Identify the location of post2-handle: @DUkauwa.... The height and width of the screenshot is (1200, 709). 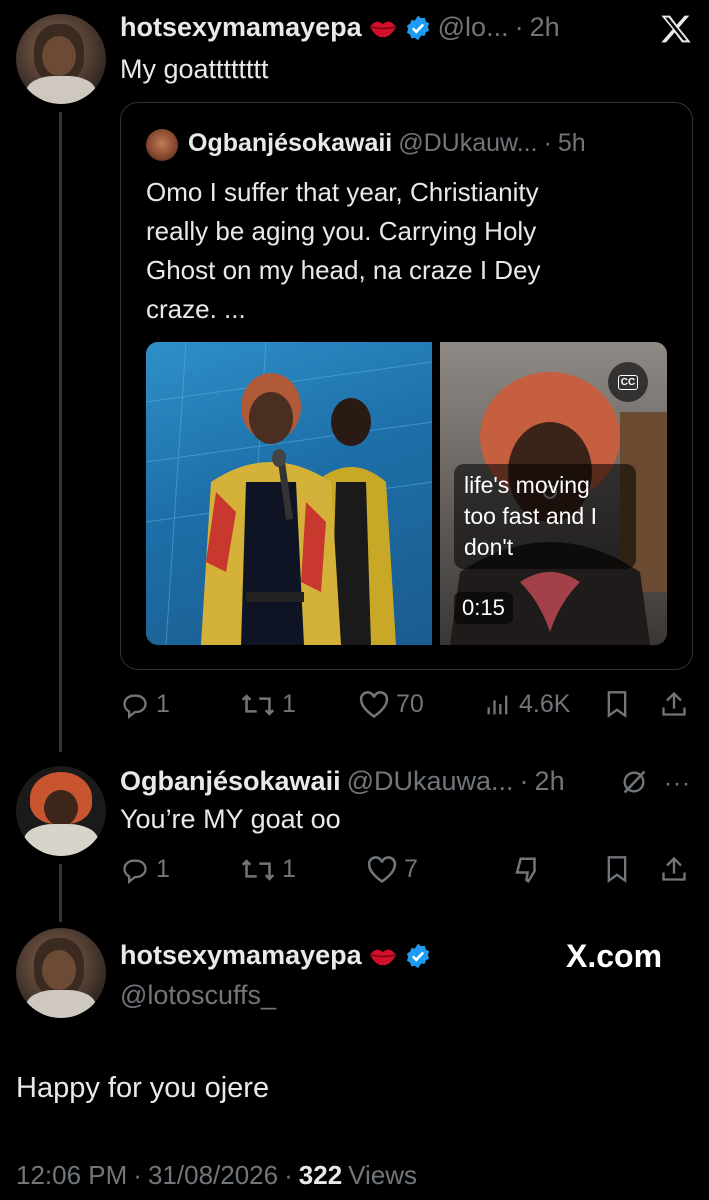
(430, 781).